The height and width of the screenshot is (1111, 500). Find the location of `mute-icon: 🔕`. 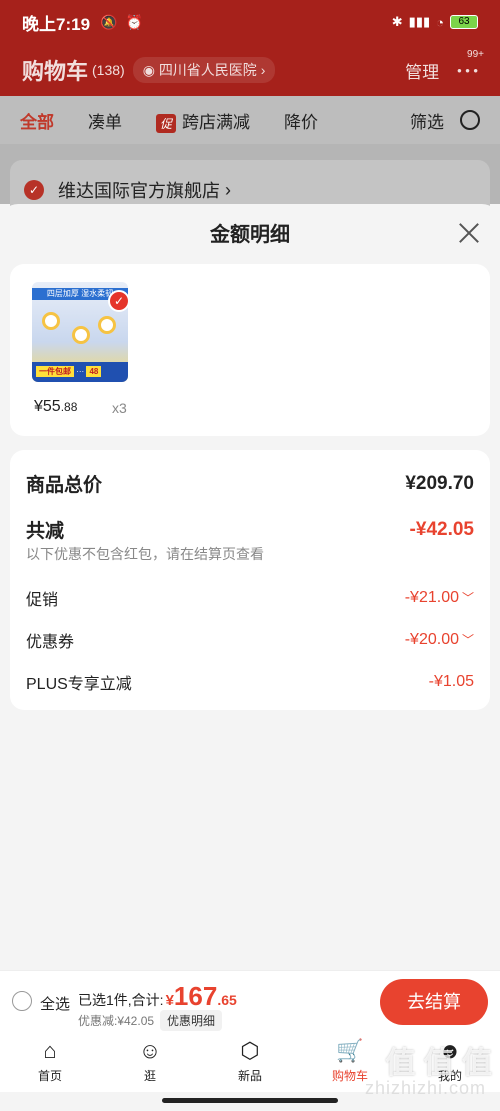

mute-icon: 🔕 is located at coordinates (109, 21).